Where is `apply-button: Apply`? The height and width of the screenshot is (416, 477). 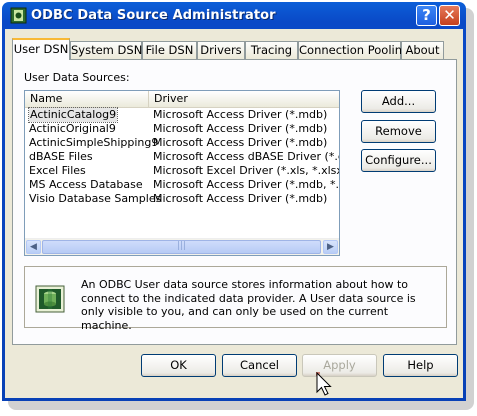
apply-button: Apply is located at coordinates (339, 365).